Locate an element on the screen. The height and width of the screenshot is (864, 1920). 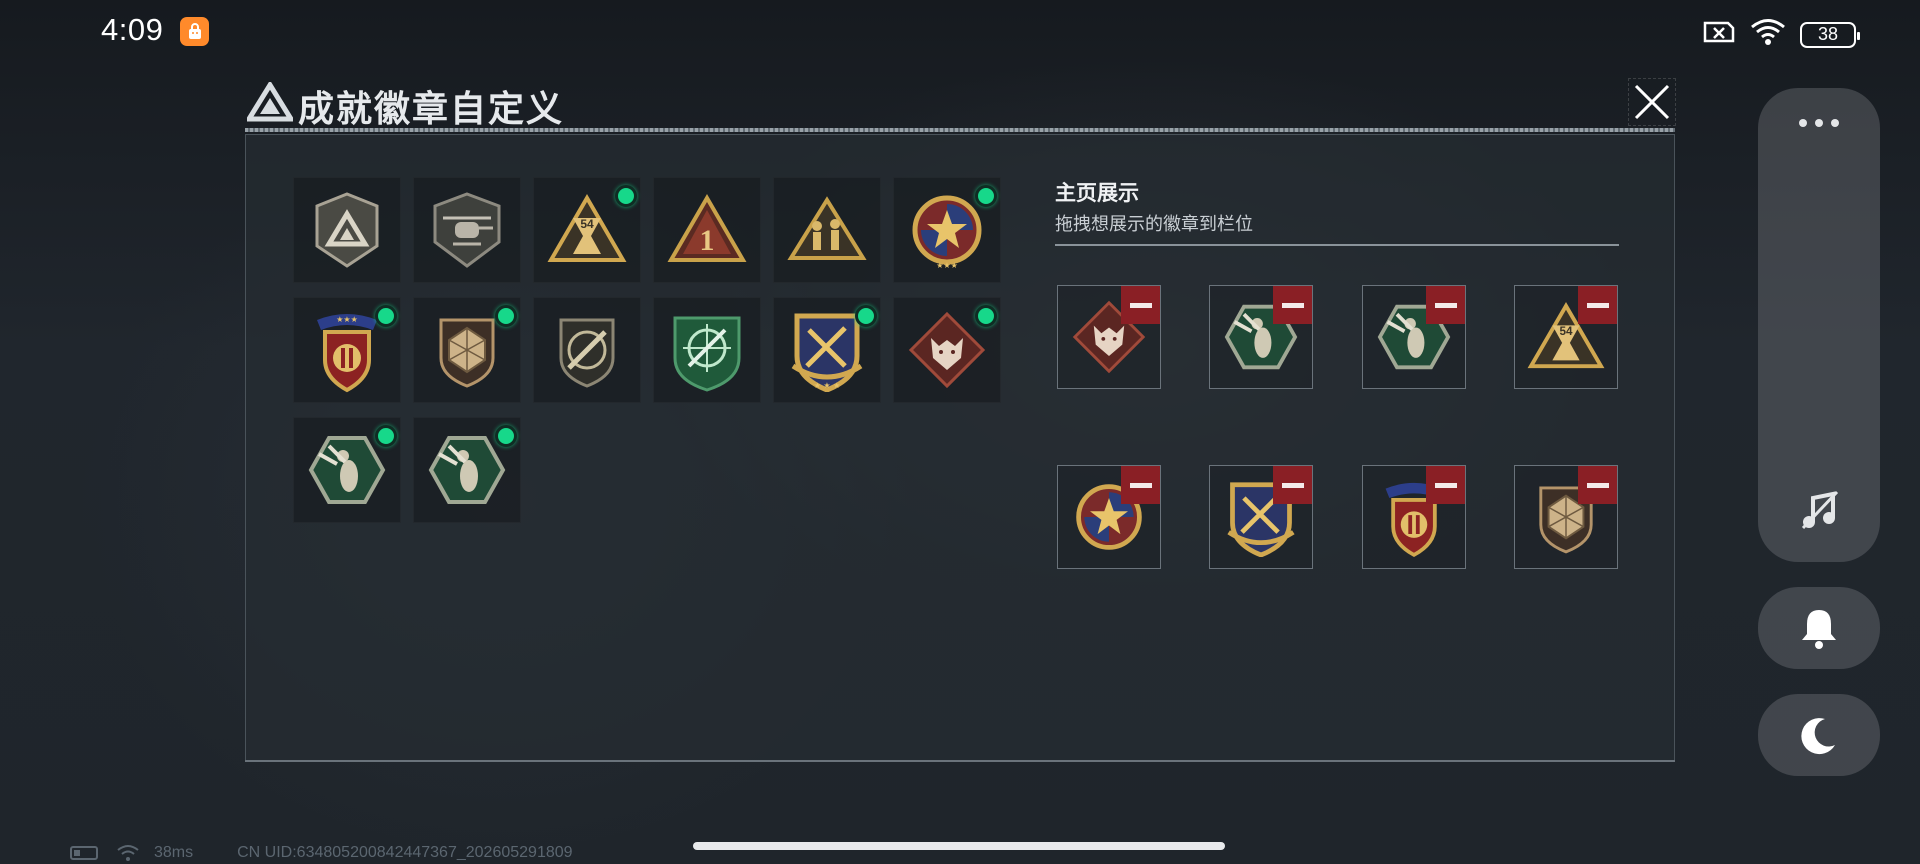
badge-cell: ★ ★ ★ is located at coordinates (827, 350).